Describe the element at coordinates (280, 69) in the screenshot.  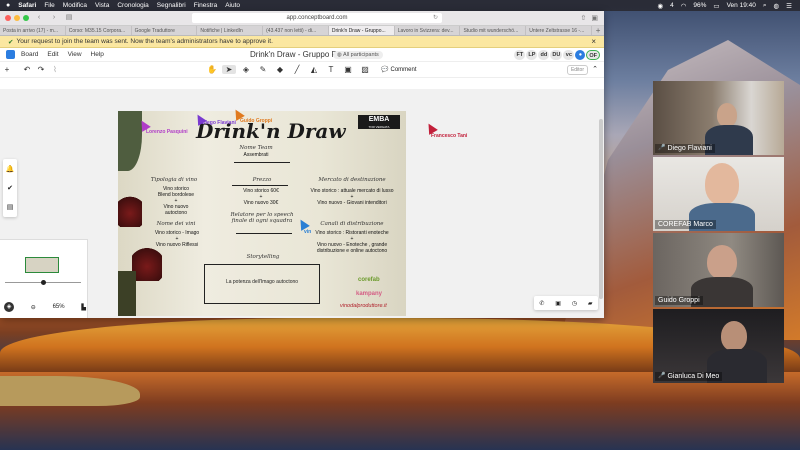
I see `highlighter-icon: ◆` at that location.